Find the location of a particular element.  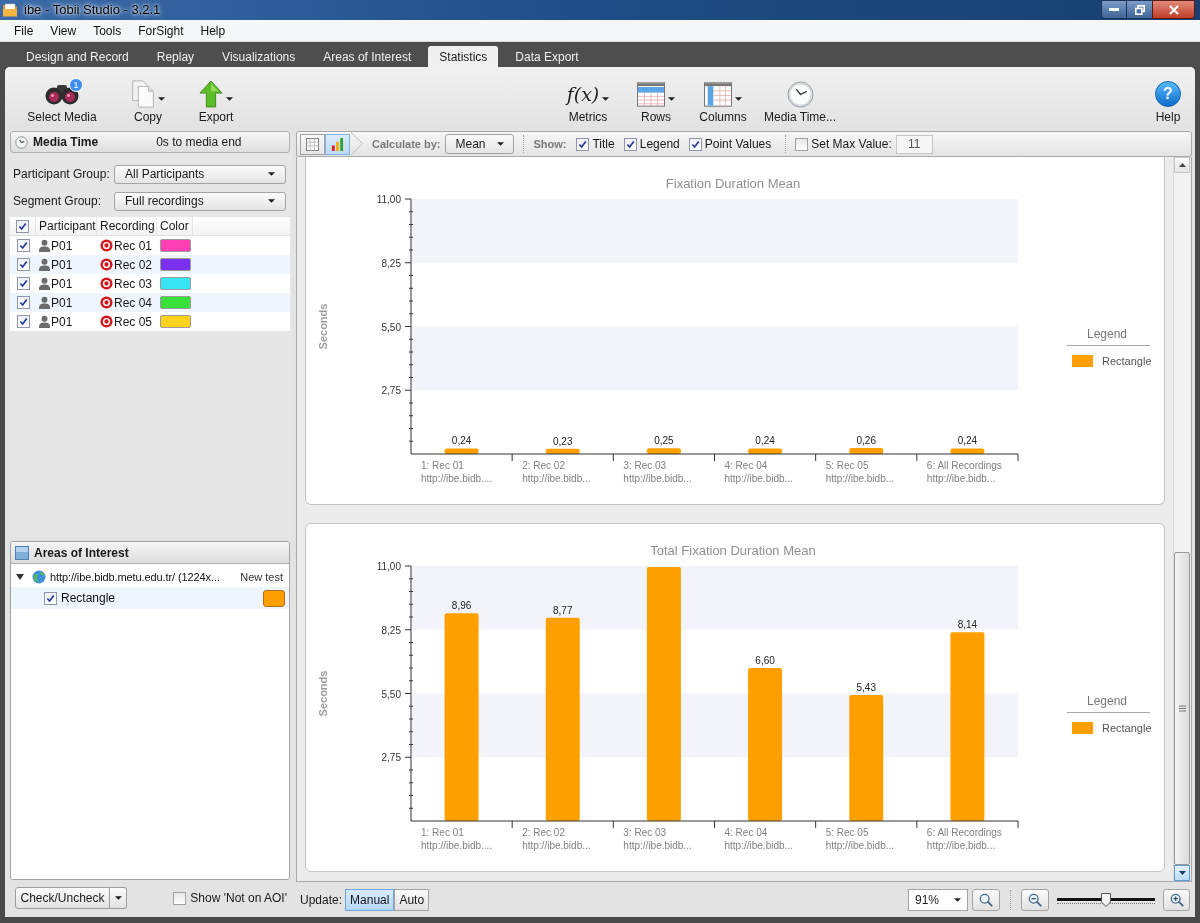

slider-thumb is located at coordinates (1106, 899).